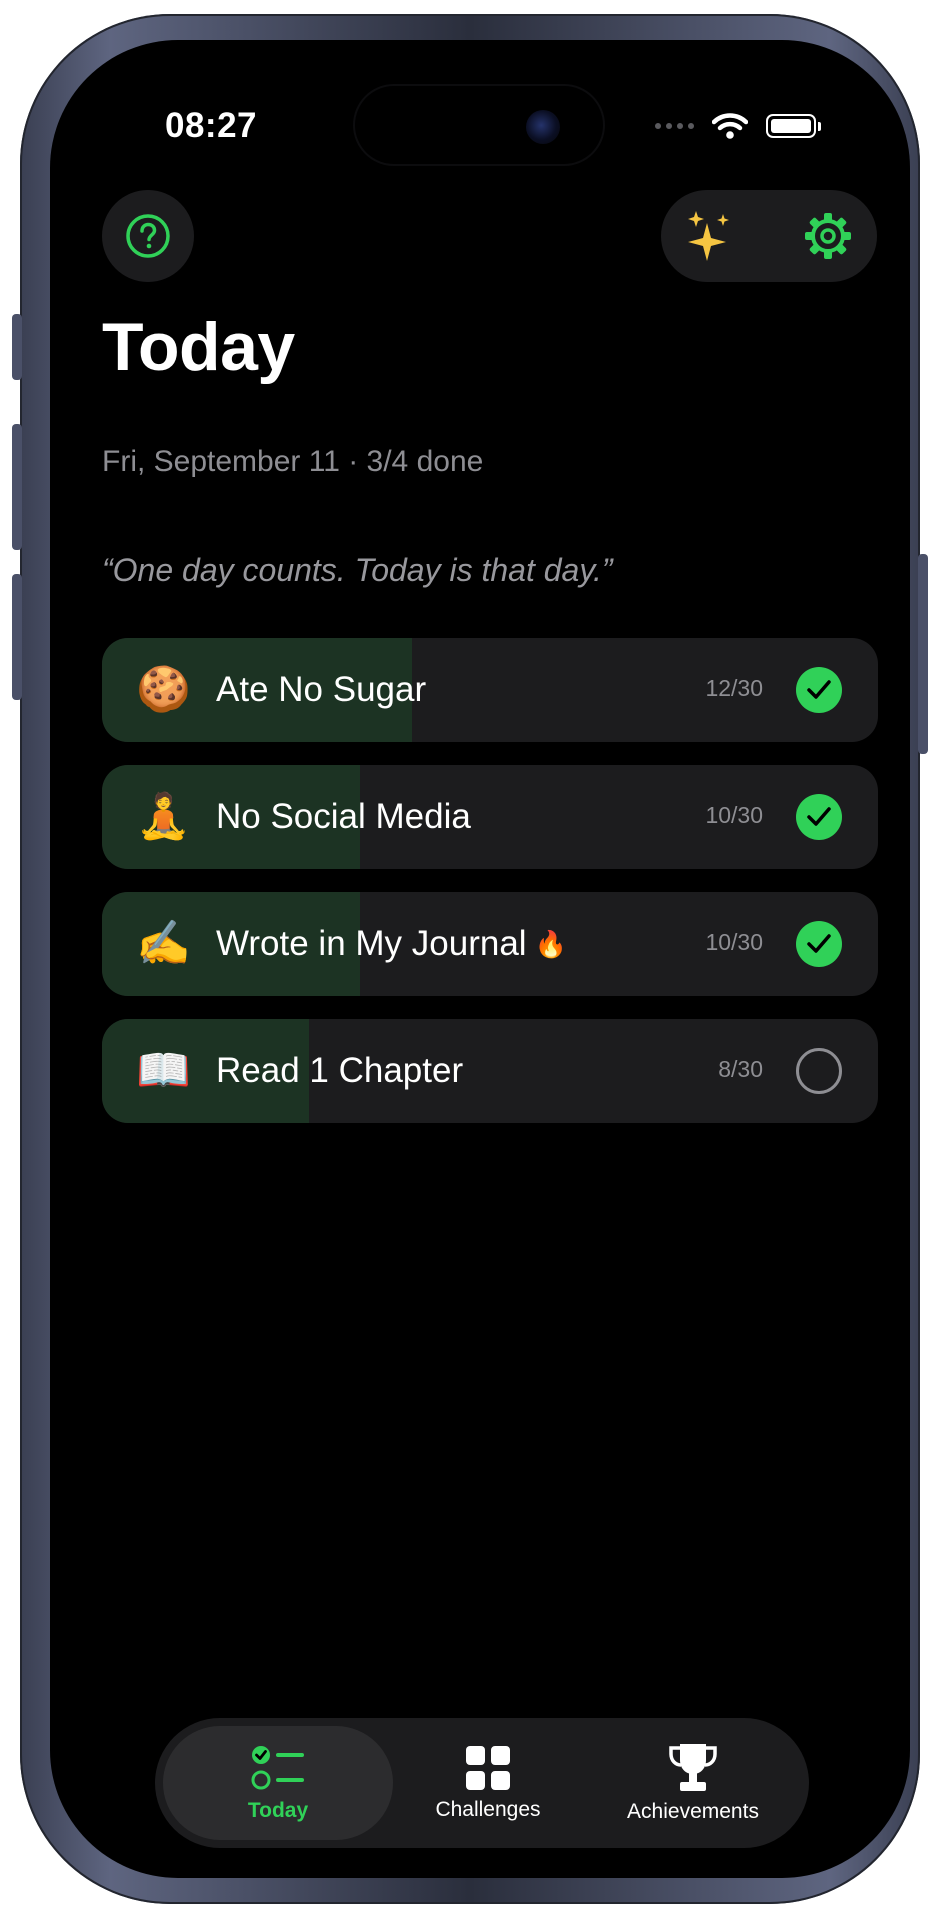 The image size is (940, 1918). Describe the element at coordinates (734, 688) in the screenshot. I see `habit-day-count: 12/30` at that location.